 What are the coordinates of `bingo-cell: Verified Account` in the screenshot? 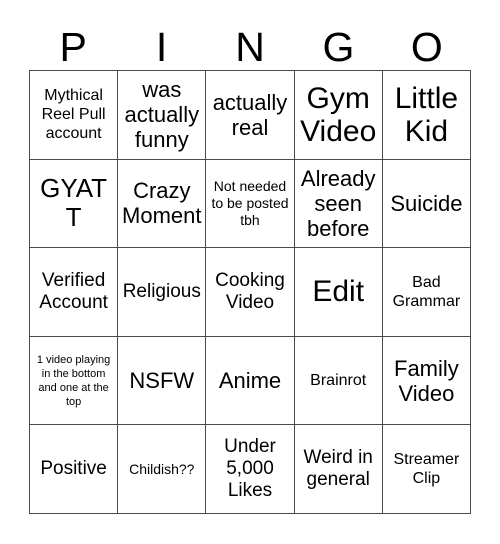 It's located at (74, 292).